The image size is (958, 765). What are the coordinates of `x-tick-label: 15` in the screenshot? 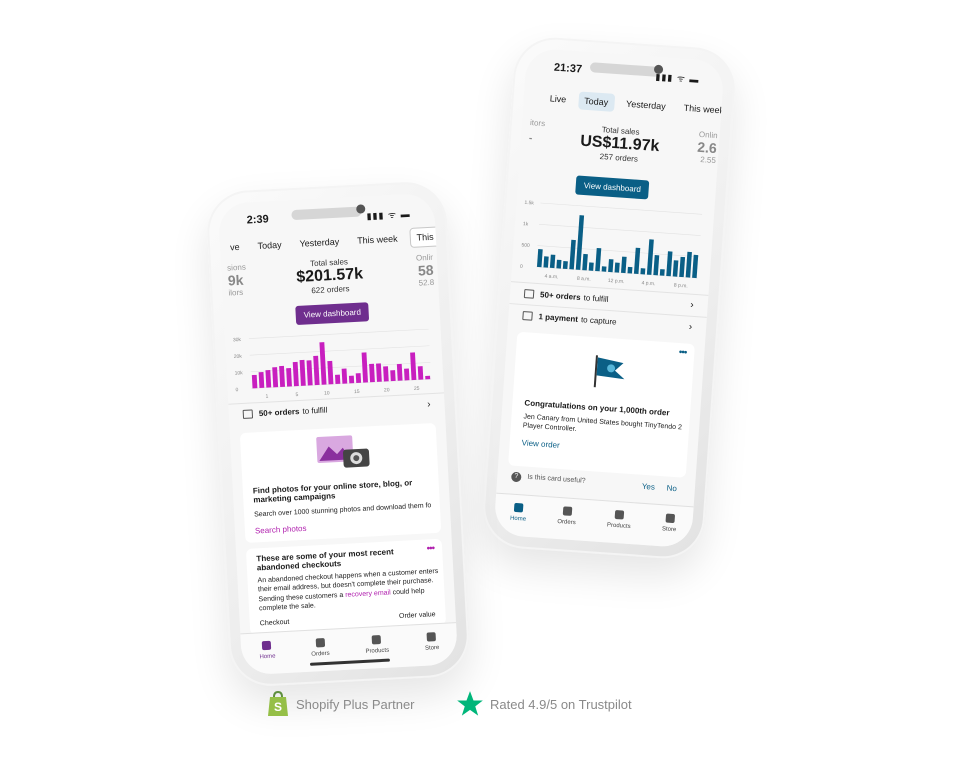 It's located at (357, 392).